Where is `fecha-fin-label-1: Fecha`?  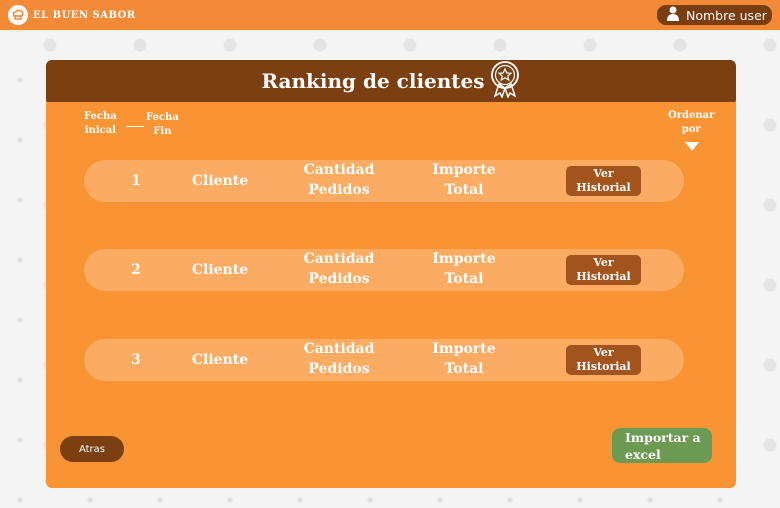
fecha-fin-label-1: Fecha is located at coordinates (162, 117).